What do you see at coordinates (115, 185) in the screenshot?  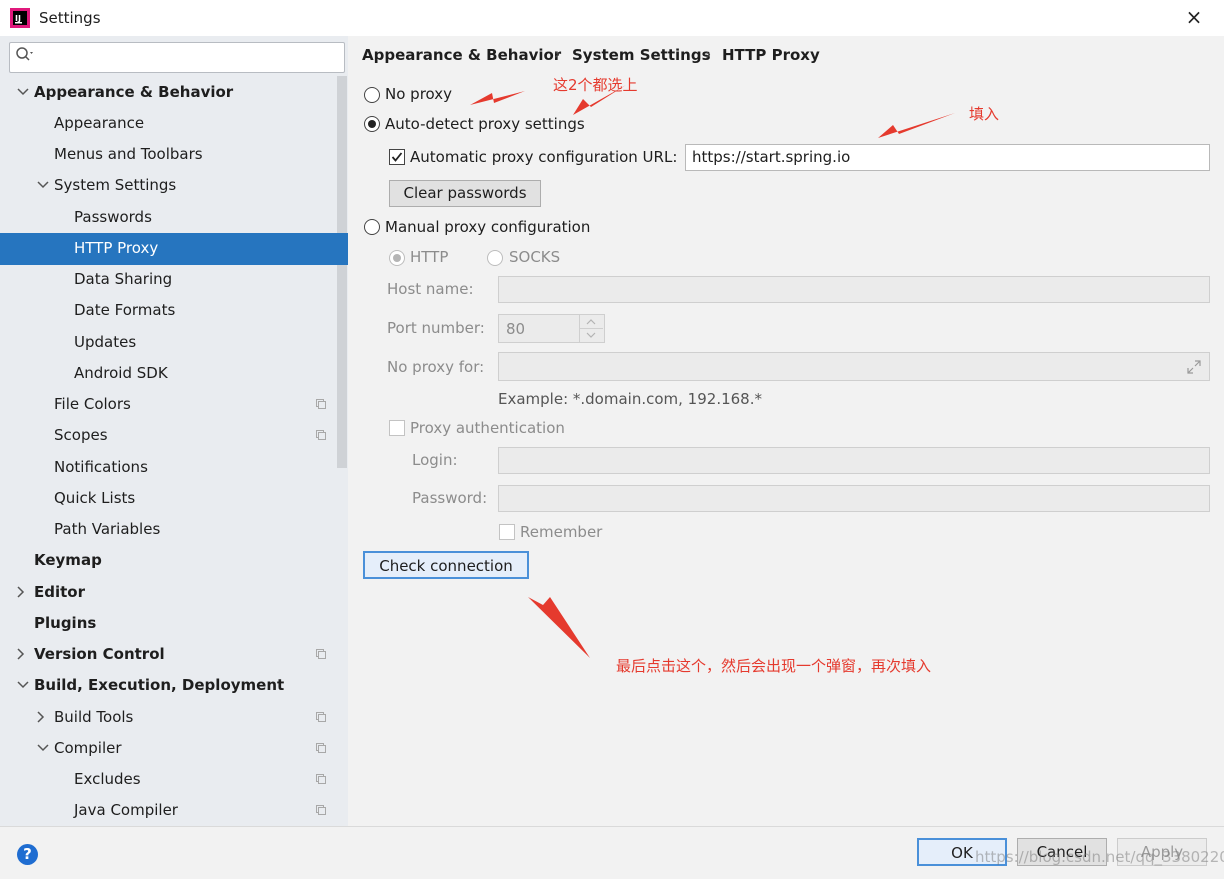 I see `sidebar-item-system-settings: System Settings` at bounding box center [115, 185].